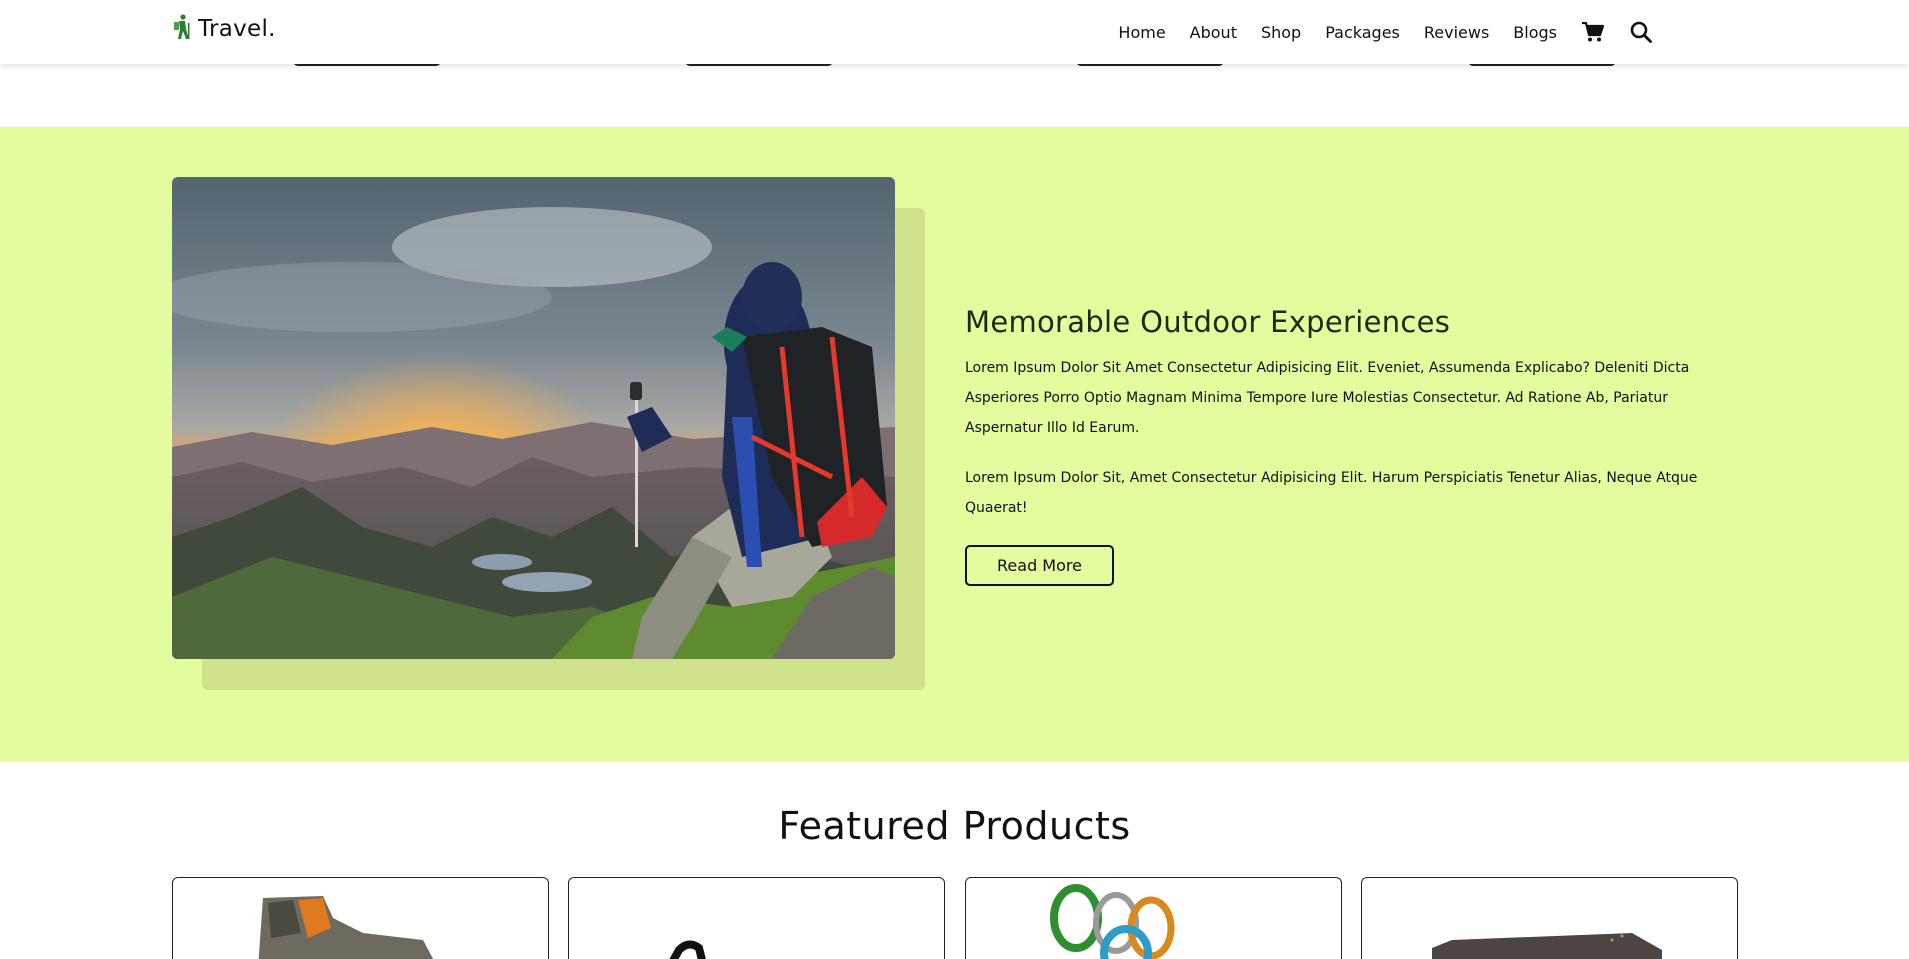  Describe the element at coordinates (182, 29) in the screenshot. I see `hiker-icon` at that location.